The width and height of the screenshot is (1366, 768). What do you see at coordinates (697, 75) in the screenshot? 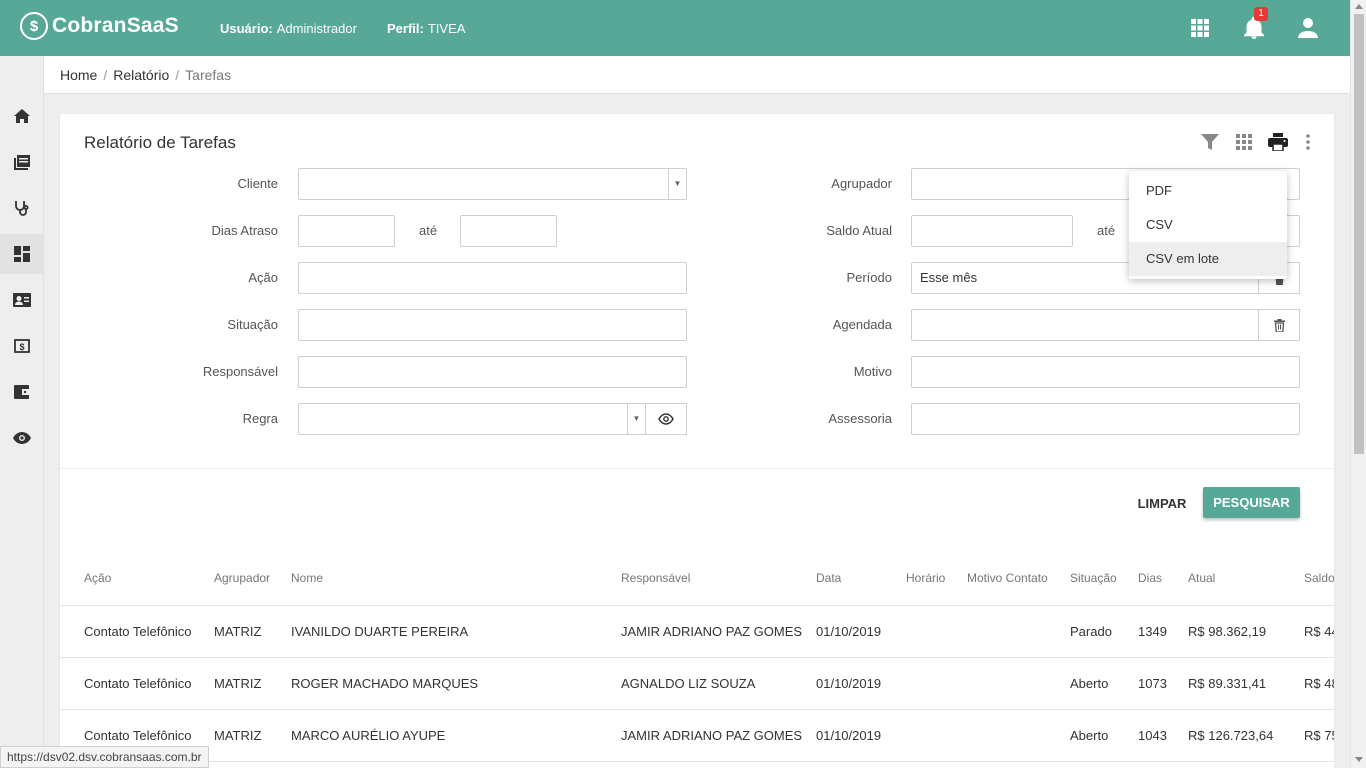
I see `breadcrumb: Home / Relatório / Tarefas` at bounding box center [697, 75].